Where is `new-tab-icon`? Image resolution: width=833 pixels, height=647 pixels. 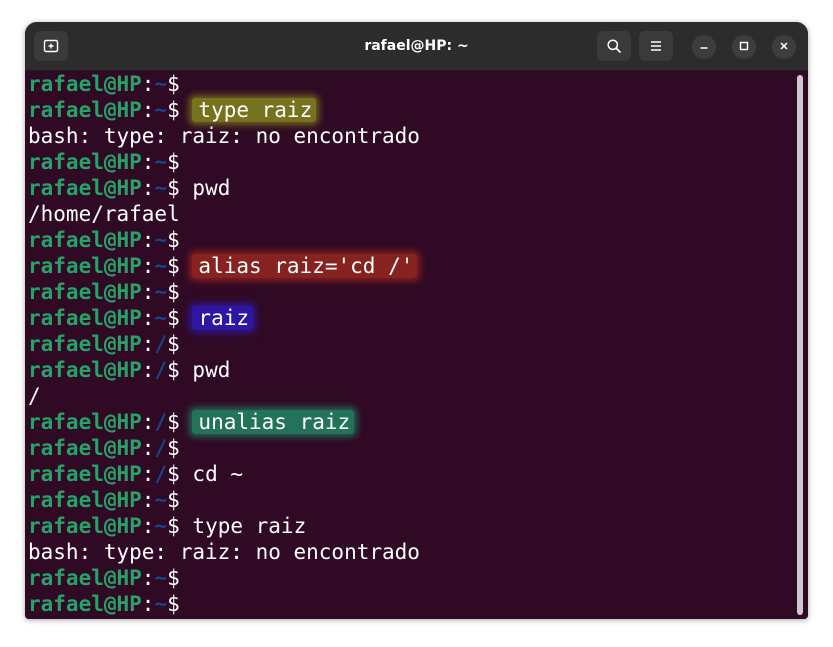 new-tab-icon is located at coordinates (51, 46).